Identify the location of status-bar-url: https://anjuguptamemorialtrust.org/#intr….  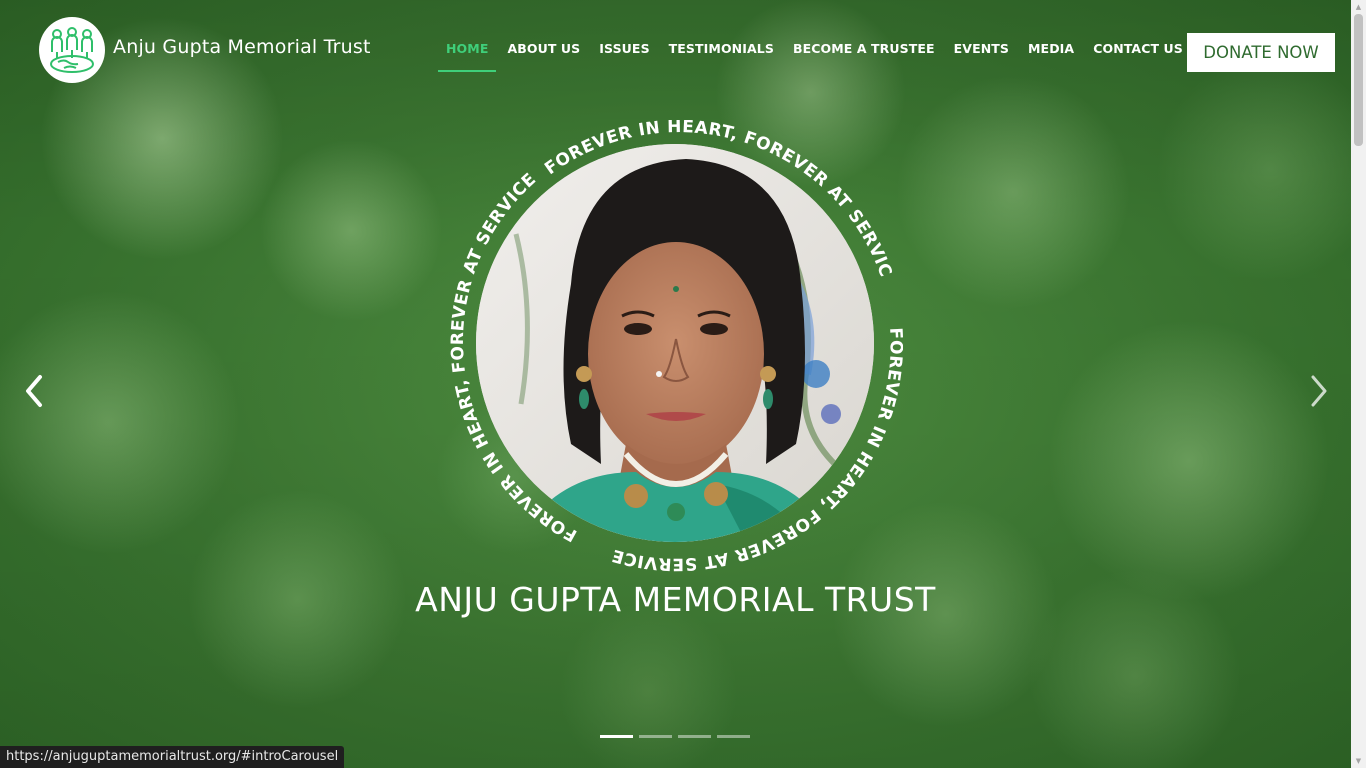
(172, 757).